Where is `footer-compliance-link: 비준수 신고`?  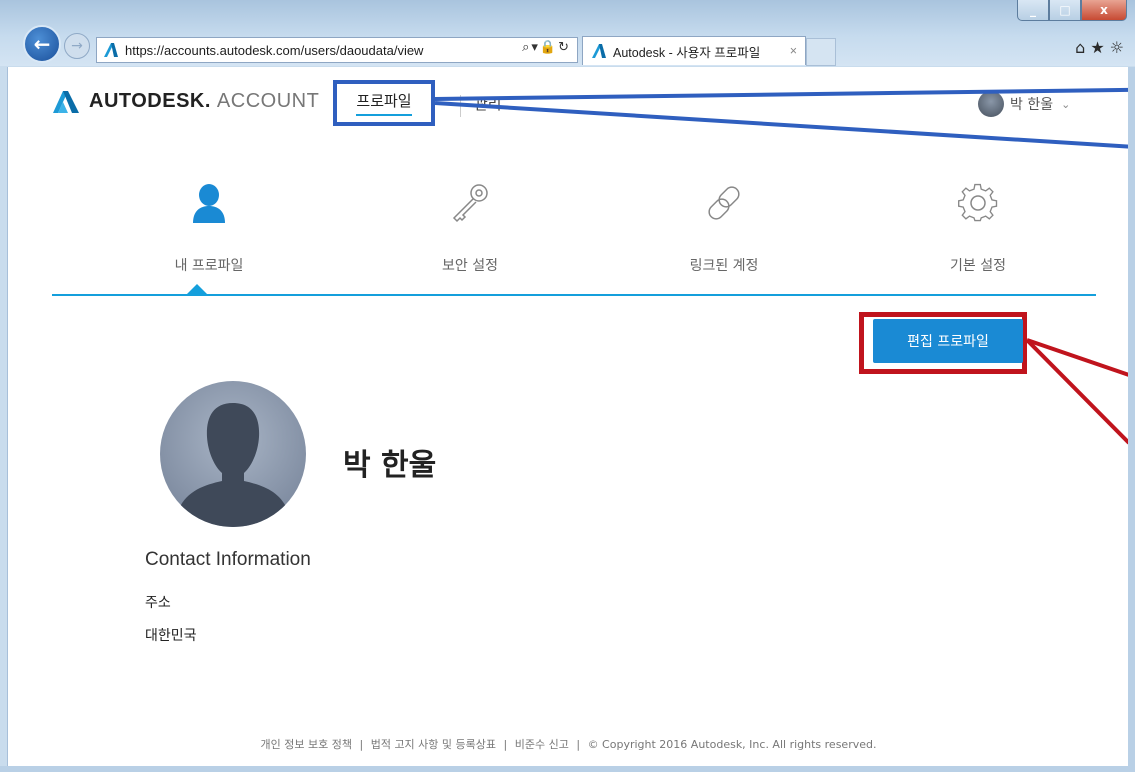
footer-compliance-link: 비준수 신고 is located at coordinates (542, 744).